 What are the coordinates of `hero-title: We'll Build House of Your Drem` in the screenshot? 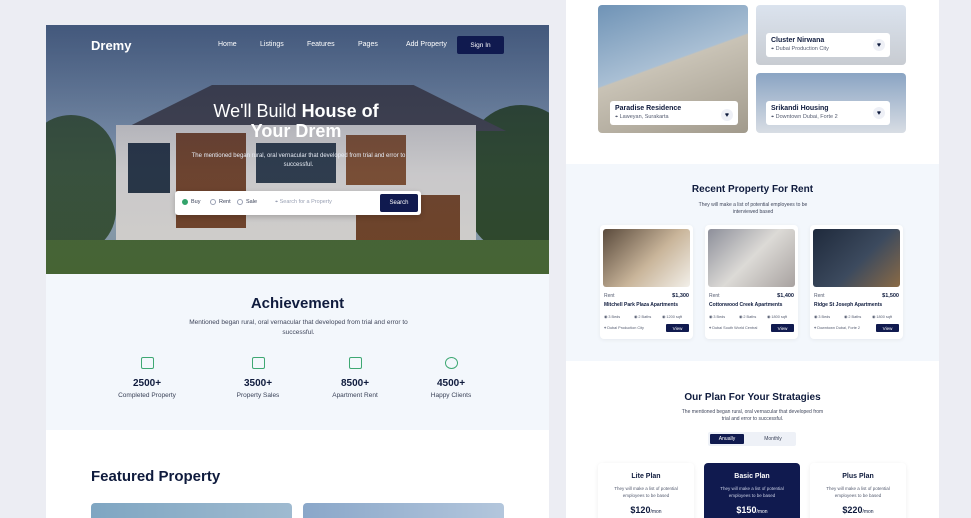 It's located at (296, 121).